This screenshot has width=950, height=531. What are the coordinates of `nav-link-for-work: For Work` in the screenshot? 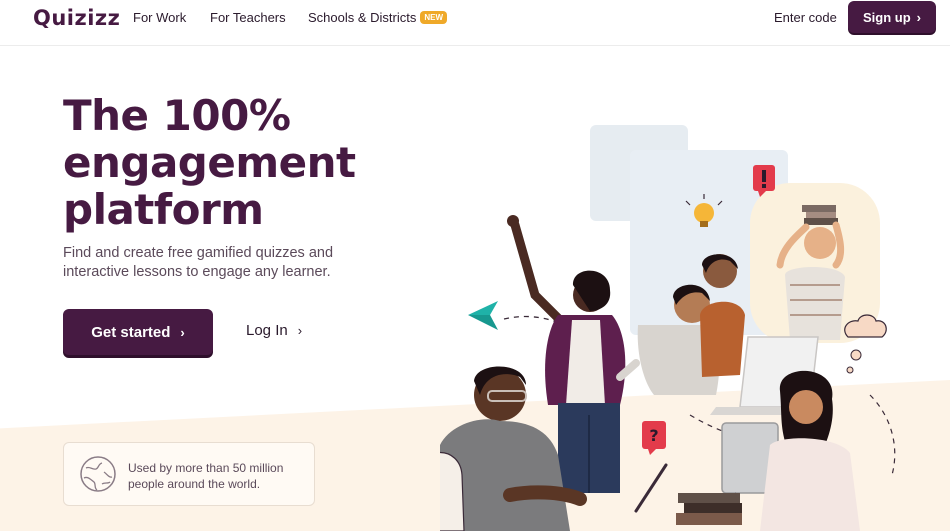 It's located at (159, 17).